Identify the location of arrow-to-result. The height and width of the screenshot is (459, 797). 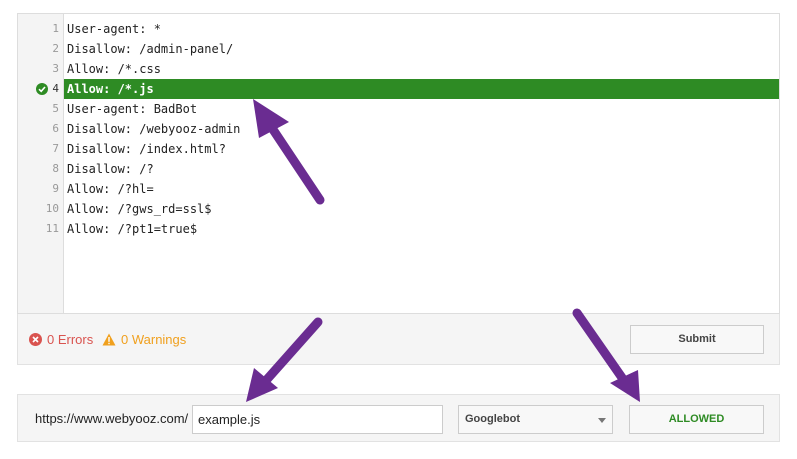
(606, 355).